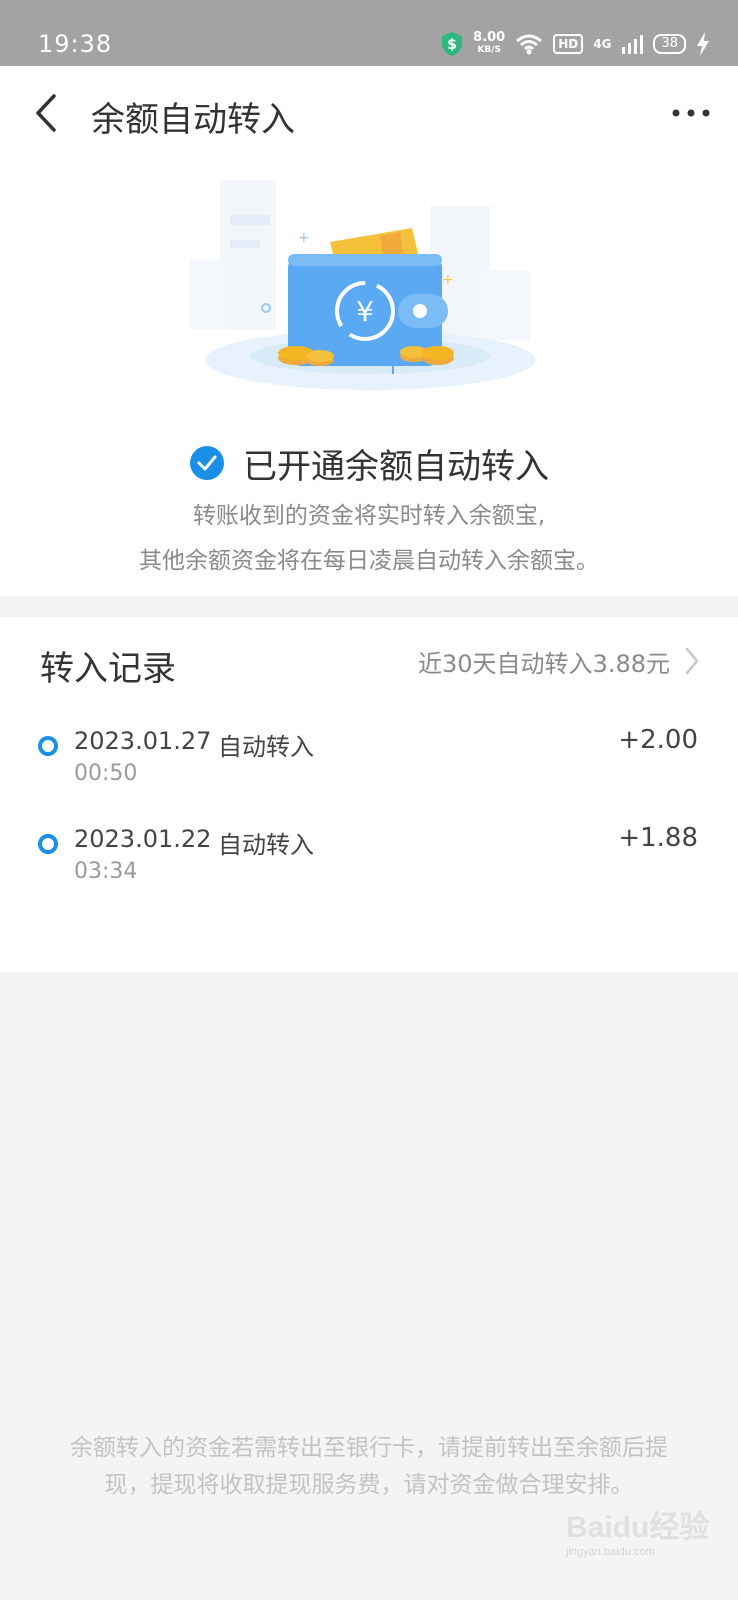 The image size is (738, 1600). I want to click on enabled-status-title: 已开通余额自动转入, so click(396, 466).